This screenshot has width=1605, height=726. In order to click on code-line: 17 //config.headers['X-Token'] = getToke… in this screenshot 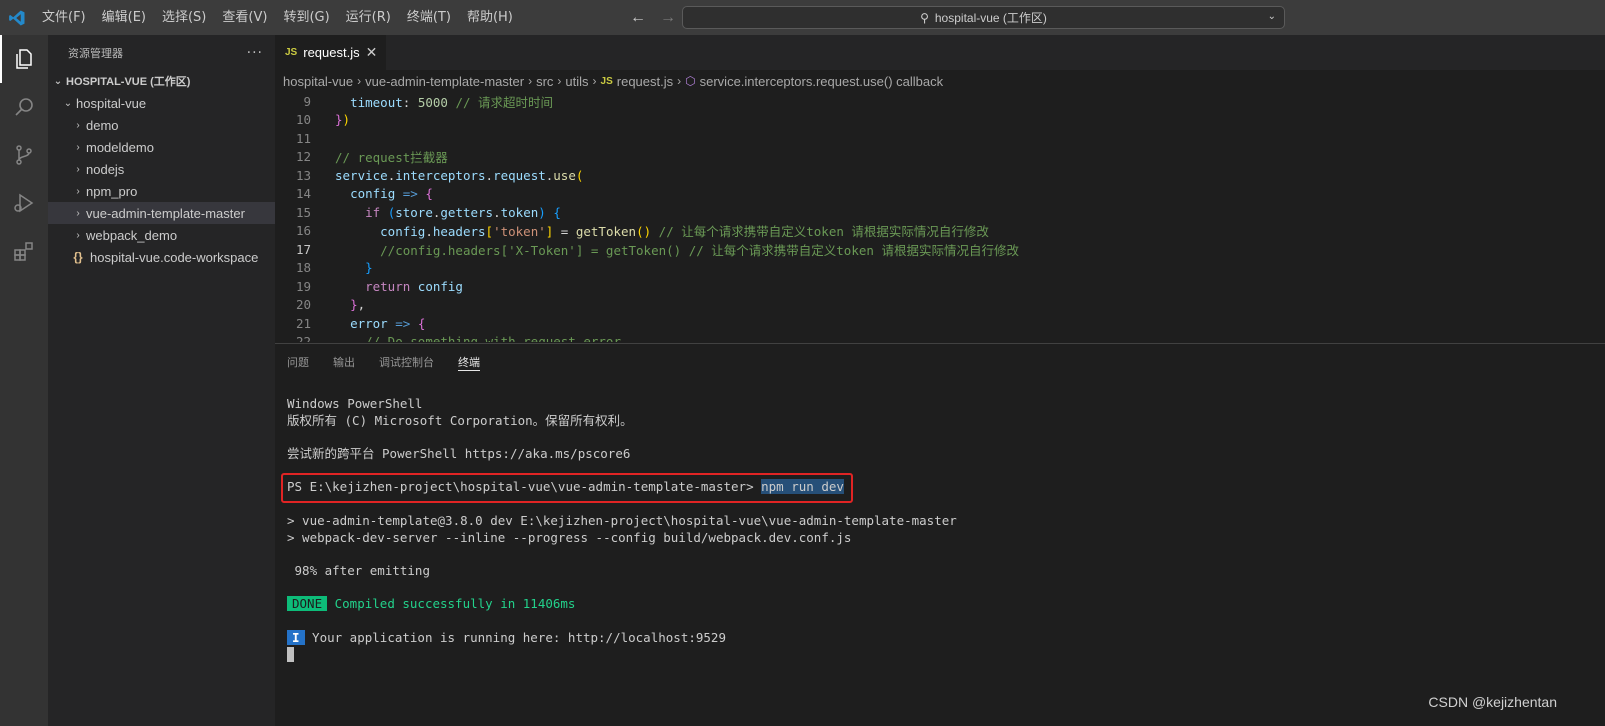, I will do `click(940, 249)`.